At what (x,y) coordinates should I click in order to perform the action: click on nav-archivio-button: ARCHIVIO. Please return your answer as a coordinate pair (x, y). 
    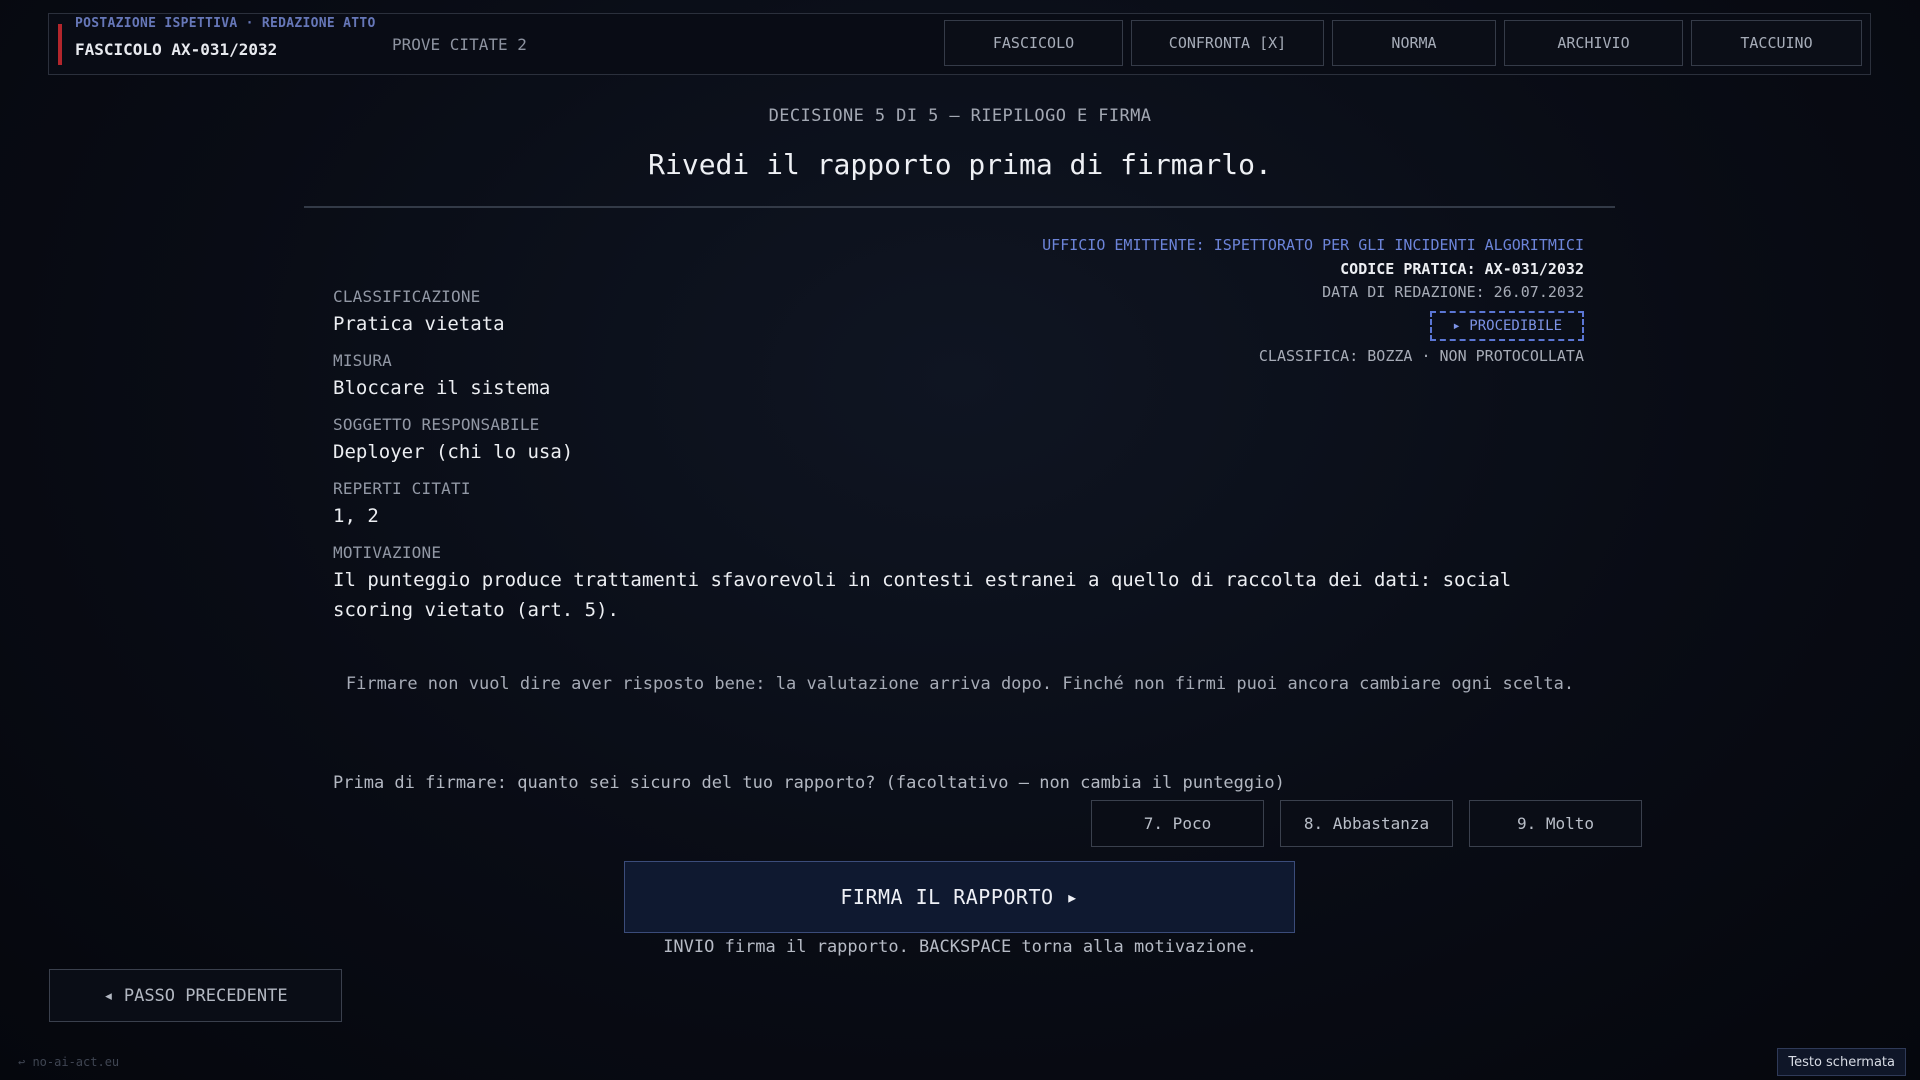
    Looking at the image, I should click on (1593, 43).